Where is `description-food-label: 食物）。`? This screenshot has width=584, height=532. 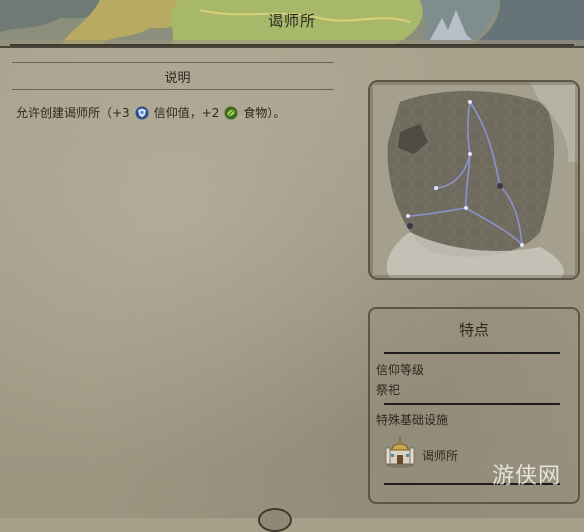 description-food-label: 食物）。 is located at coordinates (264, 113).